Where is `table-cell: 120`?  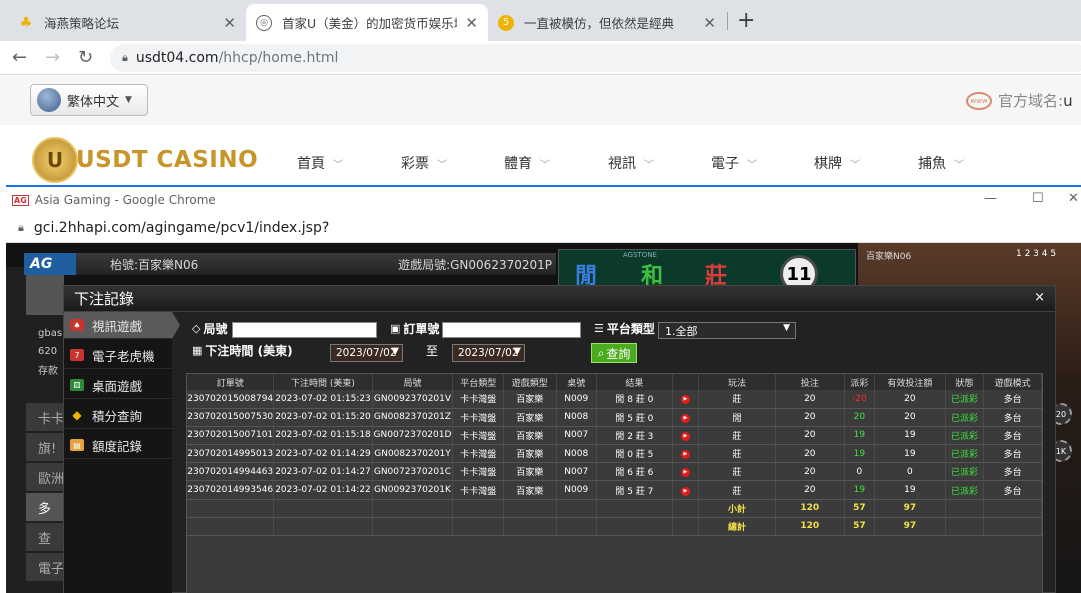
table-cell: 120 is located at coordinates (810, 527).